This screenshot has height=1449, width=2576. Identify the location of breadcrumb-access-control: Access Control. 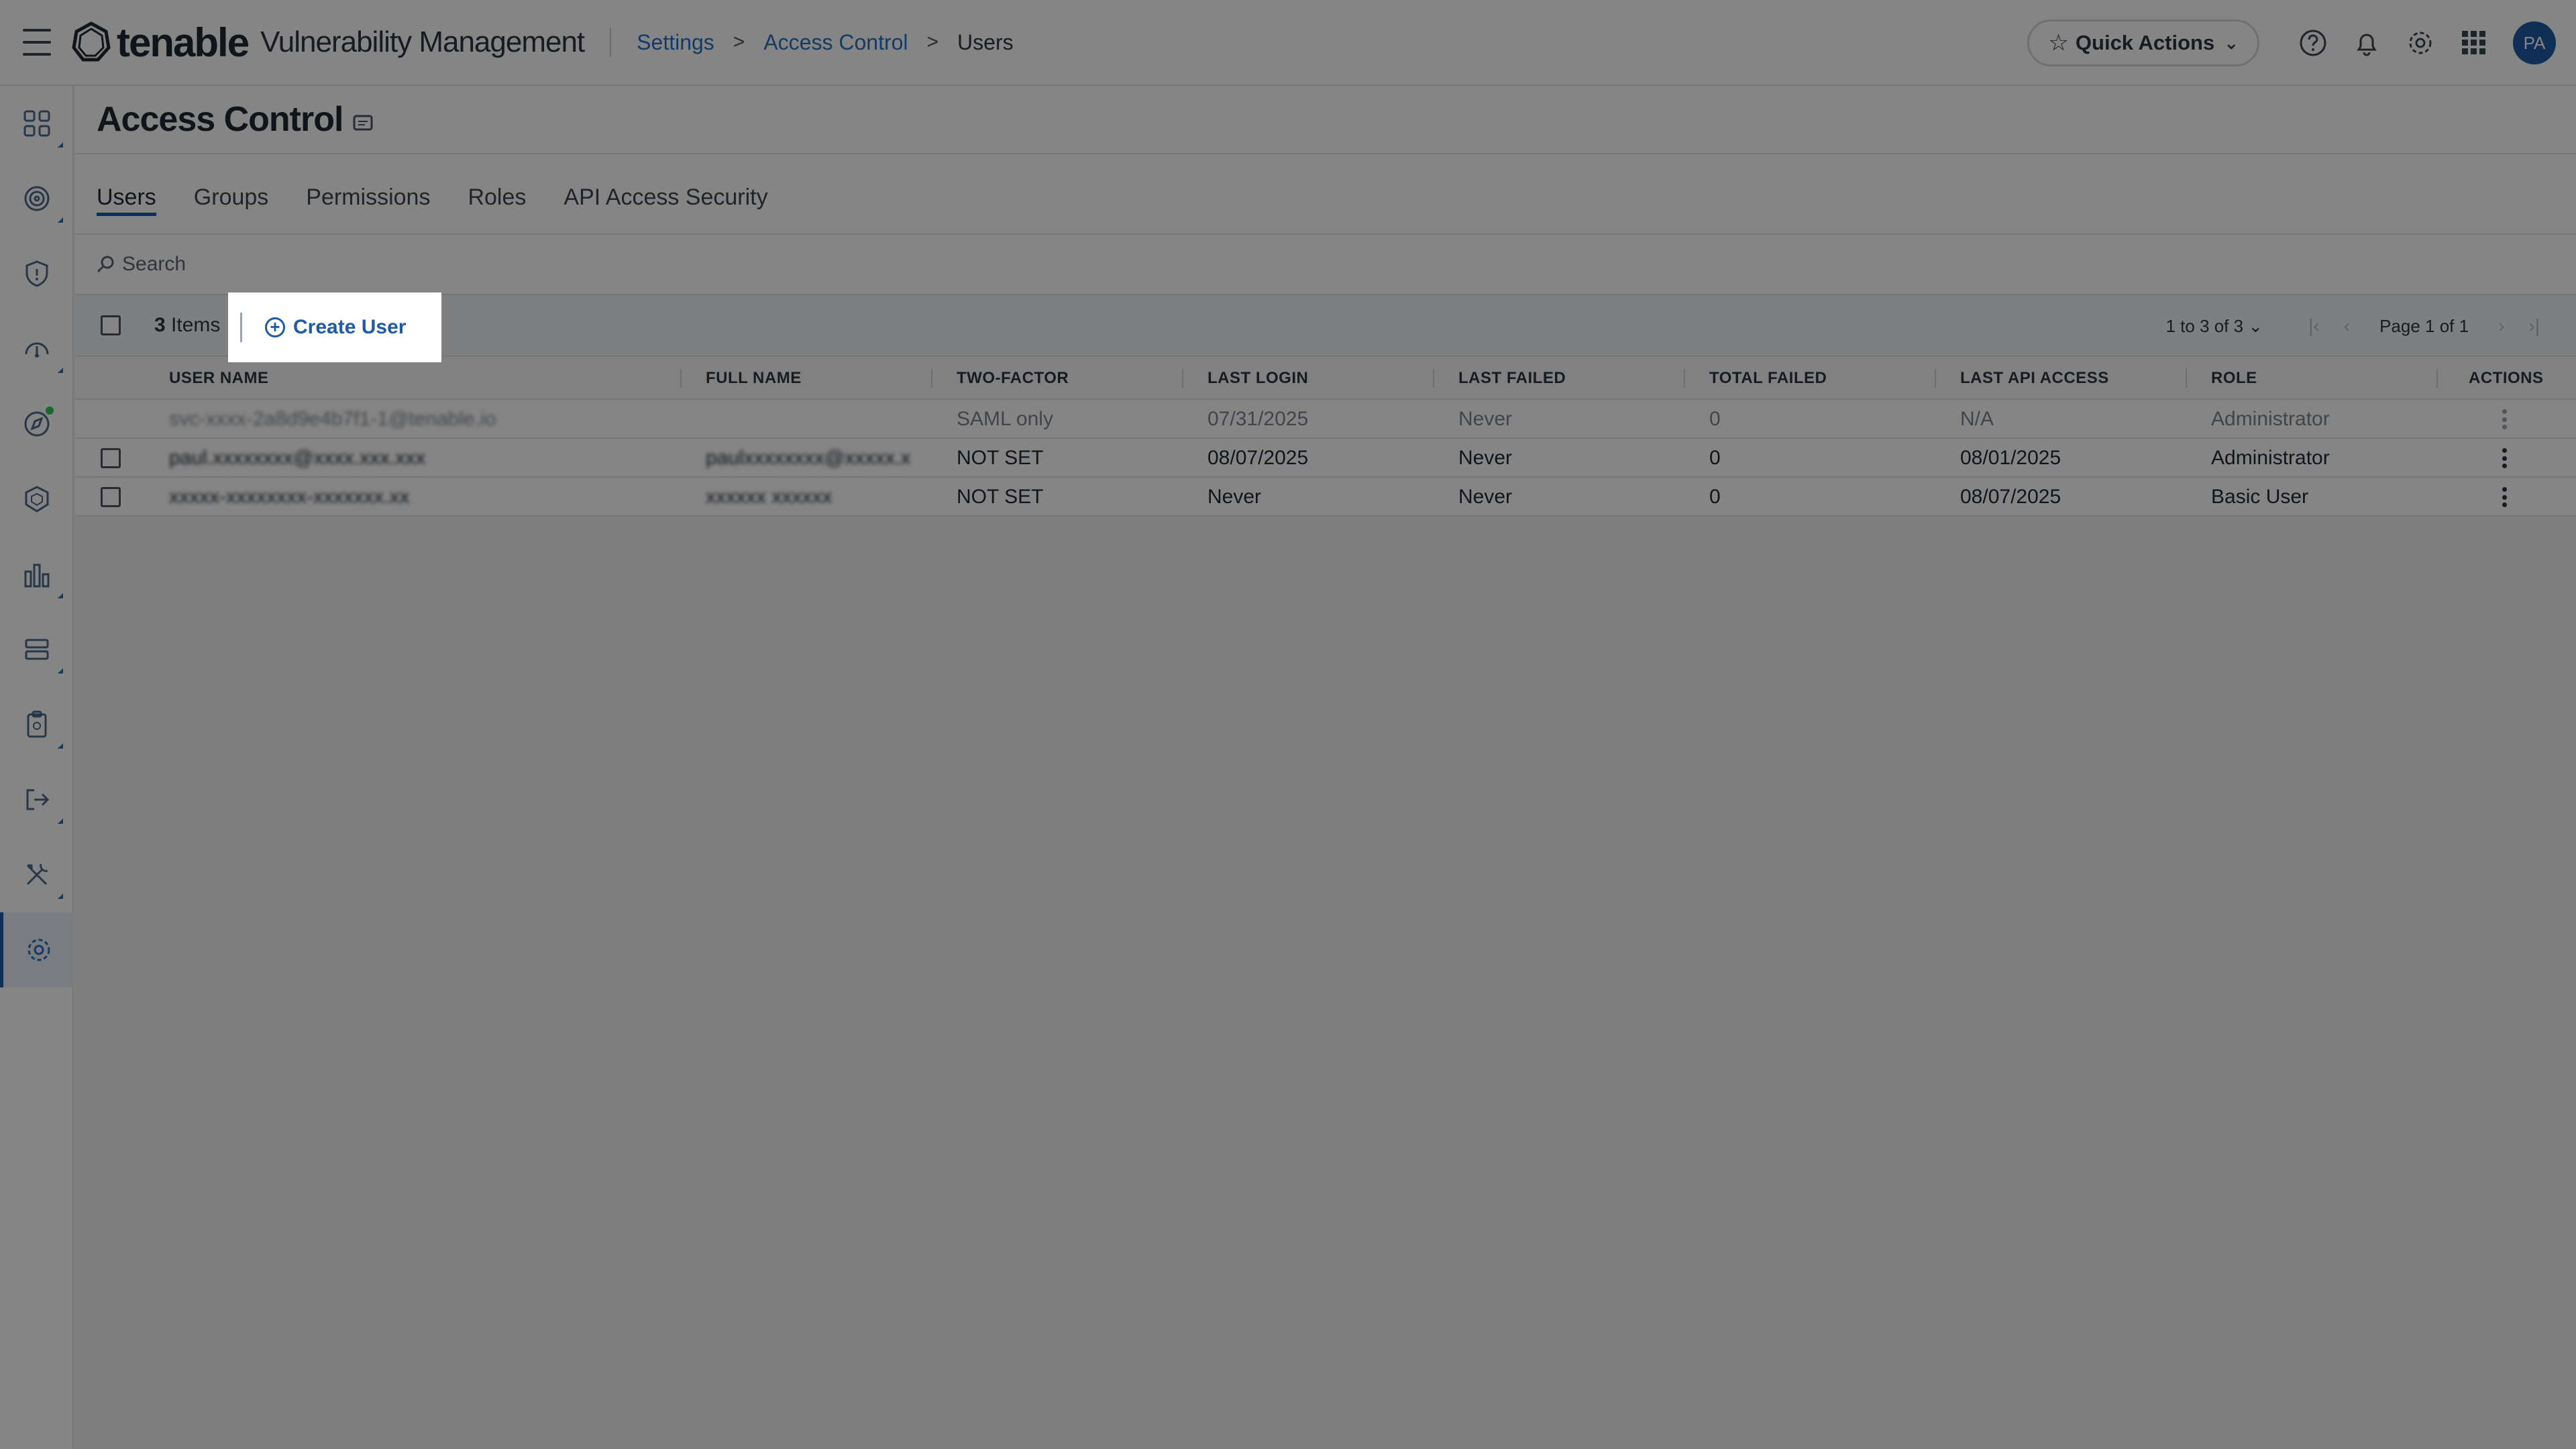
(835, 42).